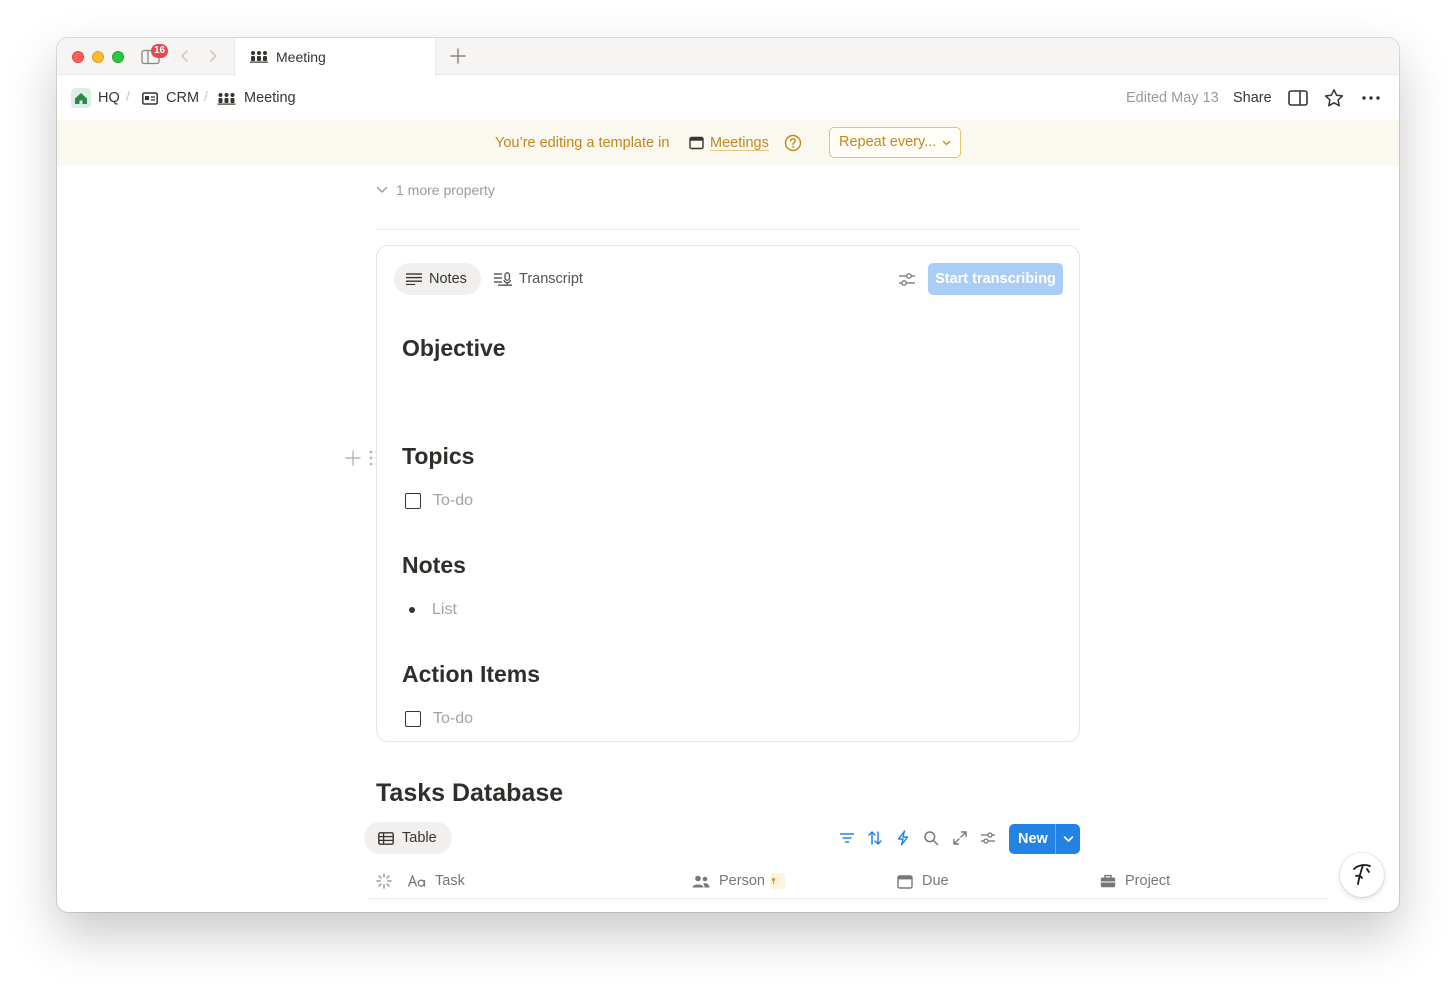 The height and width of the screenshot is (988, 1456). Describe the element at coordinates (582, 143) in the screenshot. I see `banner-text: You’re editing a template in` at that location.